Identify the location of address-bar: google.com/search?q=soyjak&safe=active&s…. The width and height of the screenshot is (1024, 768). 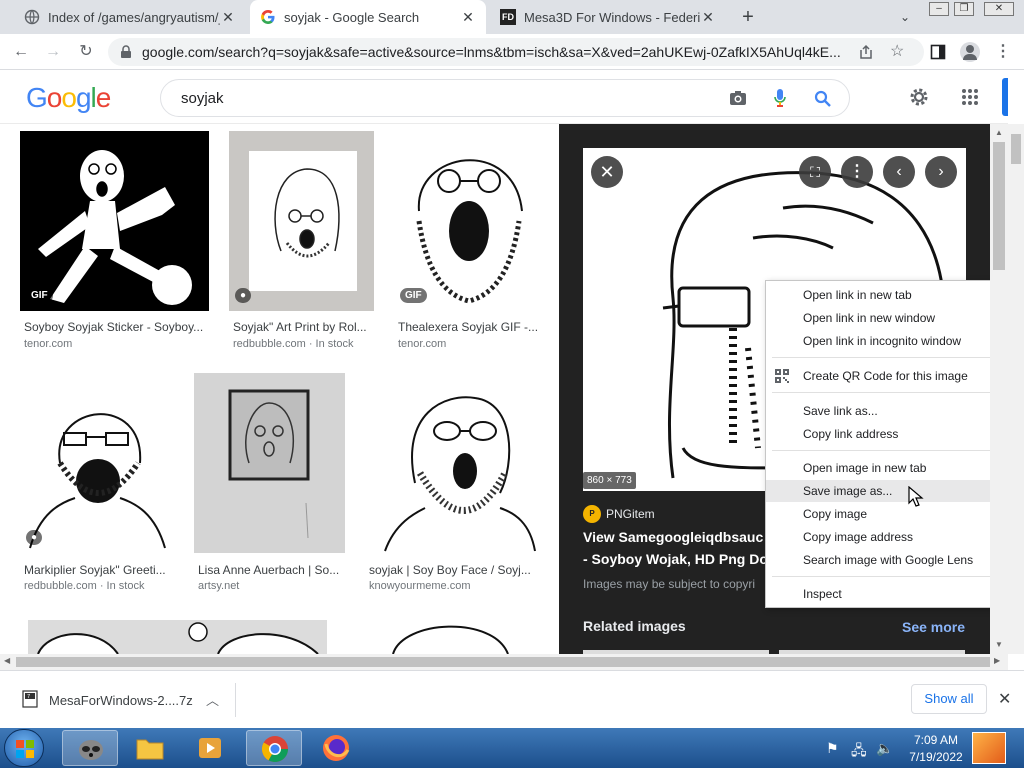
(516, 52).